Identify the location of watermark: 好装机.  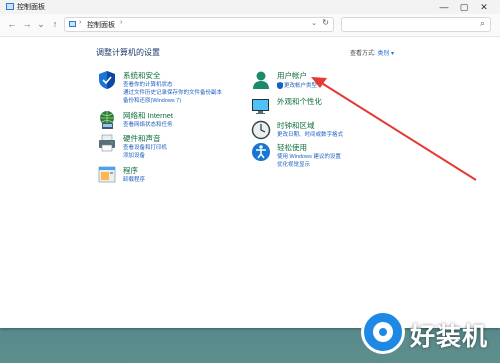
(427, 331).